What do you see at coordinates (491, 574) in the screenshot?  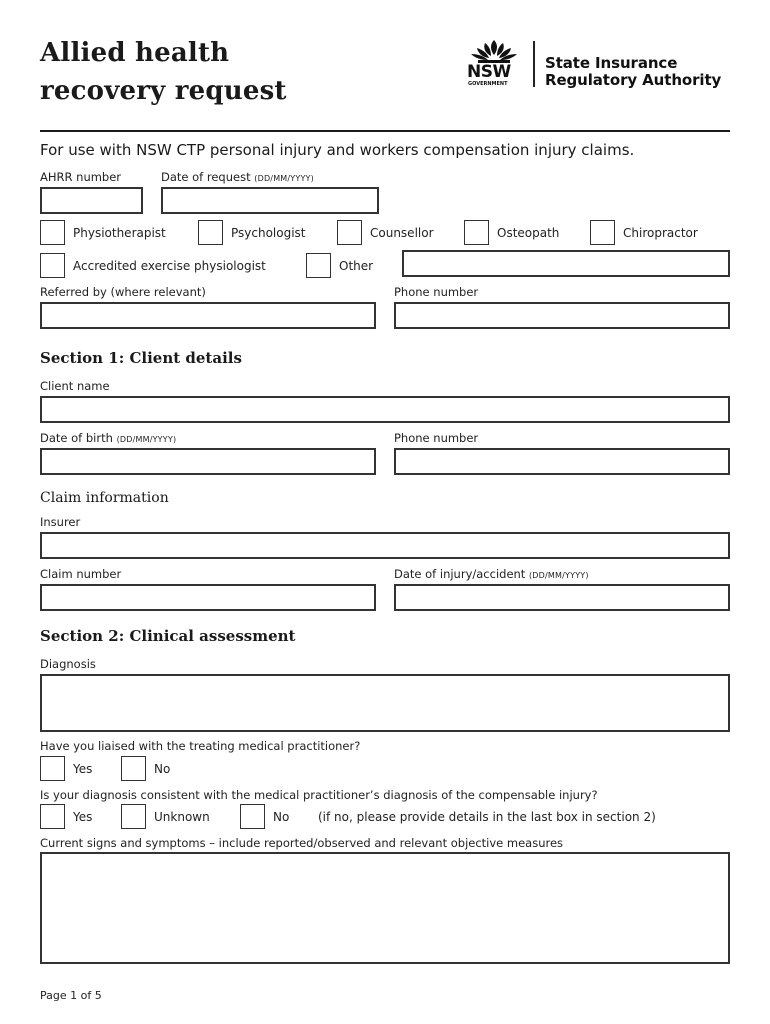 I see `date-of-injury-label: Date of injury/accident (DD/MM/YYYY)` at bounding box center [491, 574].